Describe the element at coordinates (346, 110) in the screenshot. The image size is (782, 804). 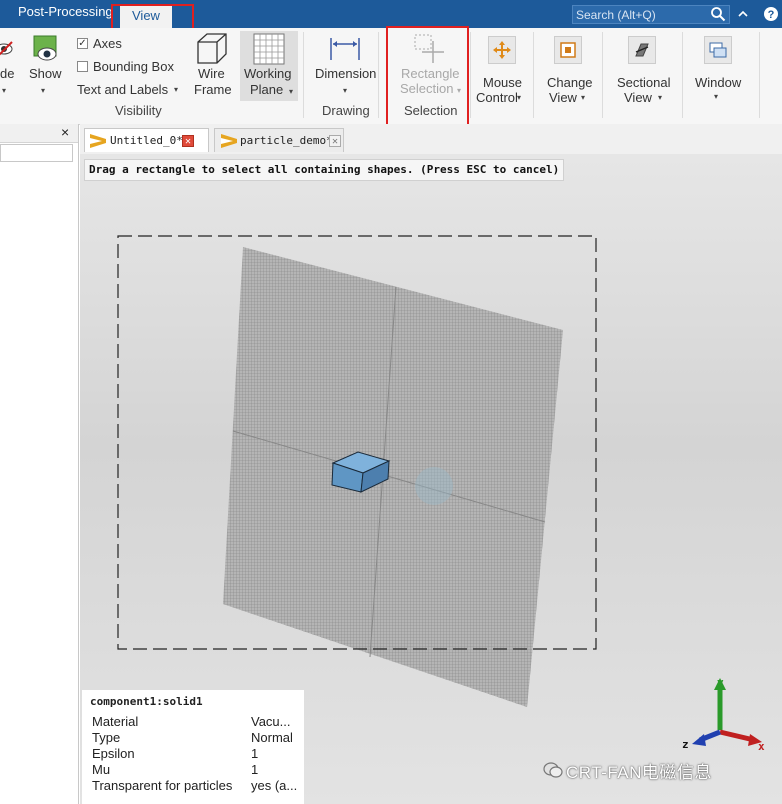
I see `group-drawing: Drawing` at that location.